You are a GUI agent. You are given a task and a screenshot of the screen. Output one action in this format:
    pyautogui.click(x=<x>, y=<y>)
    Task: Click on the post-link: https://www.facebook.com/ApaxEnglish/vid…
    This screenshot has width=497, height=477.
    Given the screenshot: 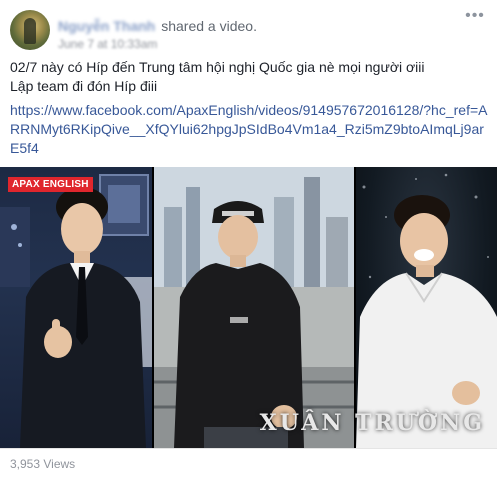 What is the action you would take?
    pyautogui.click(x=251, y=129)
    